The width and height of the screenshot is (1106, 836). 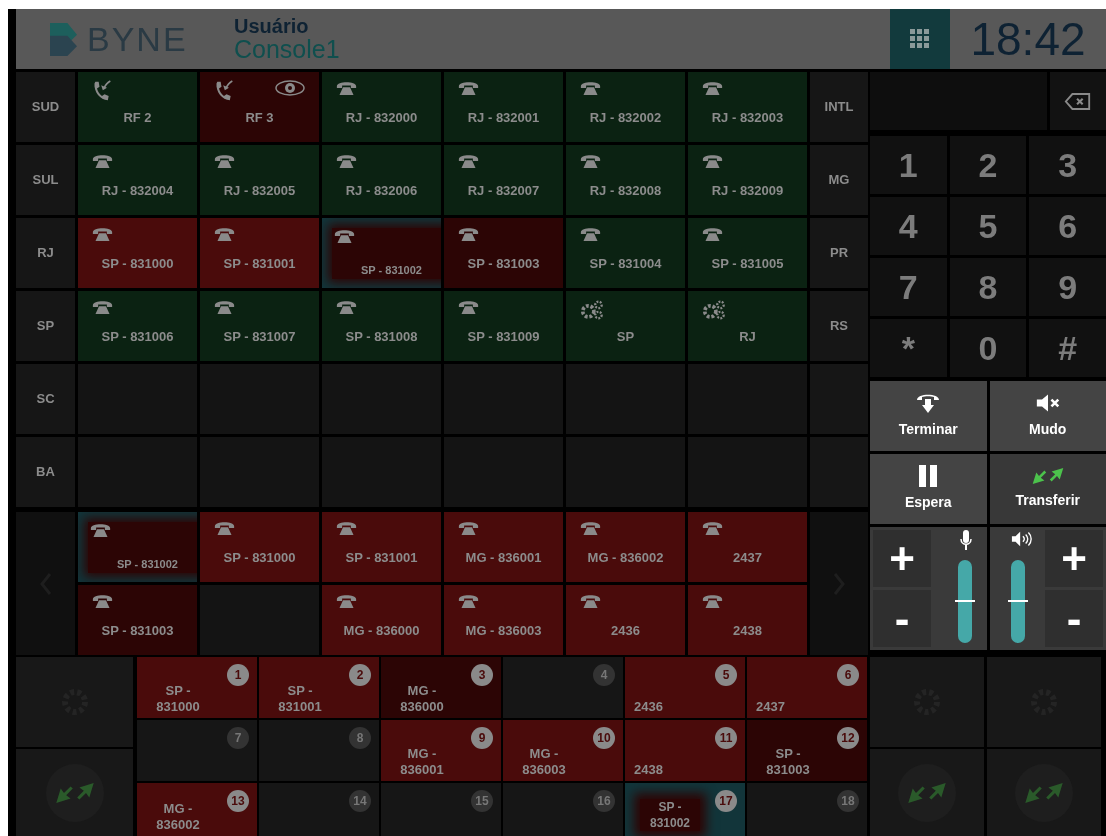 I want to click on contact-key: RJ - 832004, so click(x=137, y=180).